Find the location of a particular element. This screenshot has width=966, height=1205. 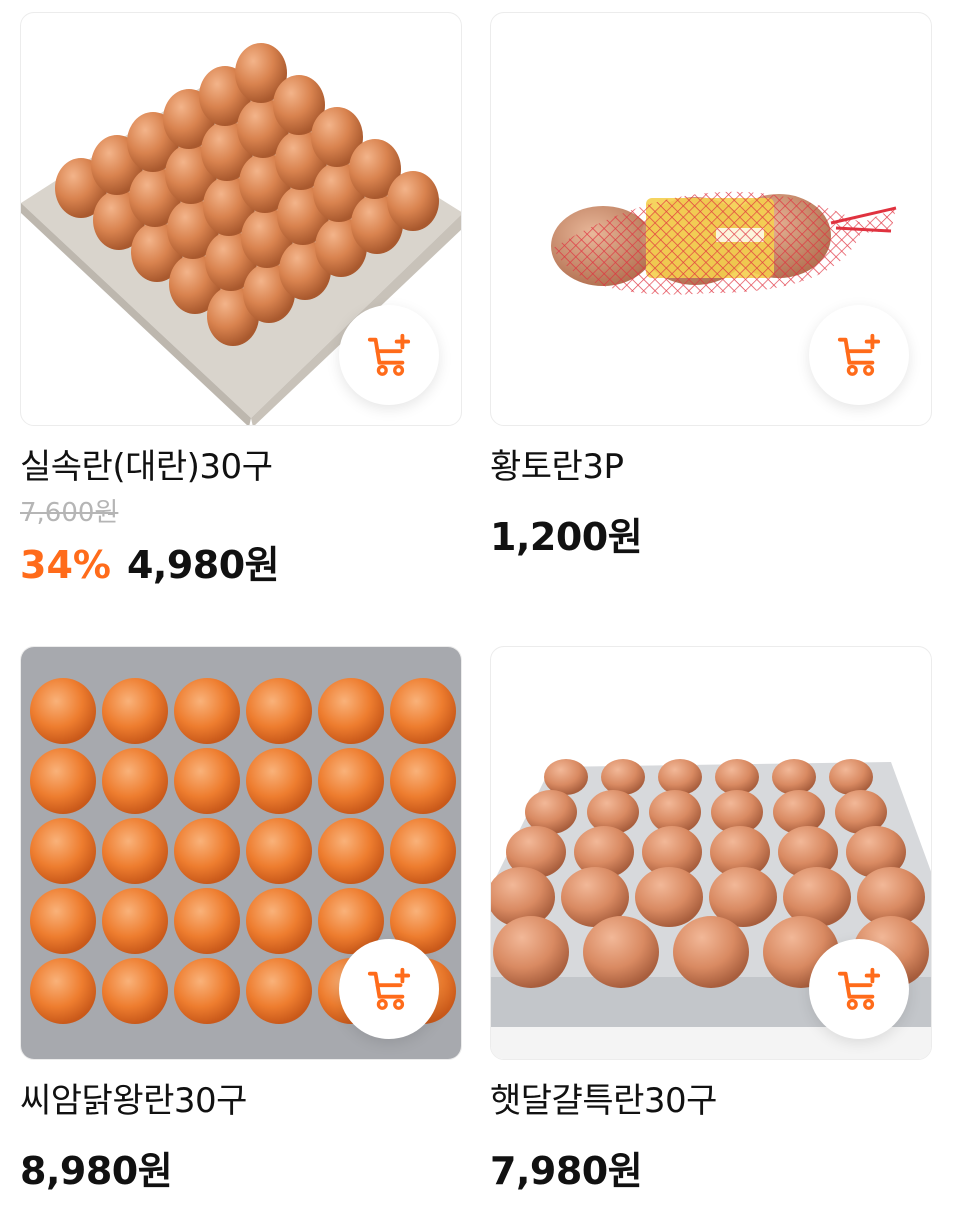

product-name: 실속란(대란)30구 is located at coordinates (241, 467).